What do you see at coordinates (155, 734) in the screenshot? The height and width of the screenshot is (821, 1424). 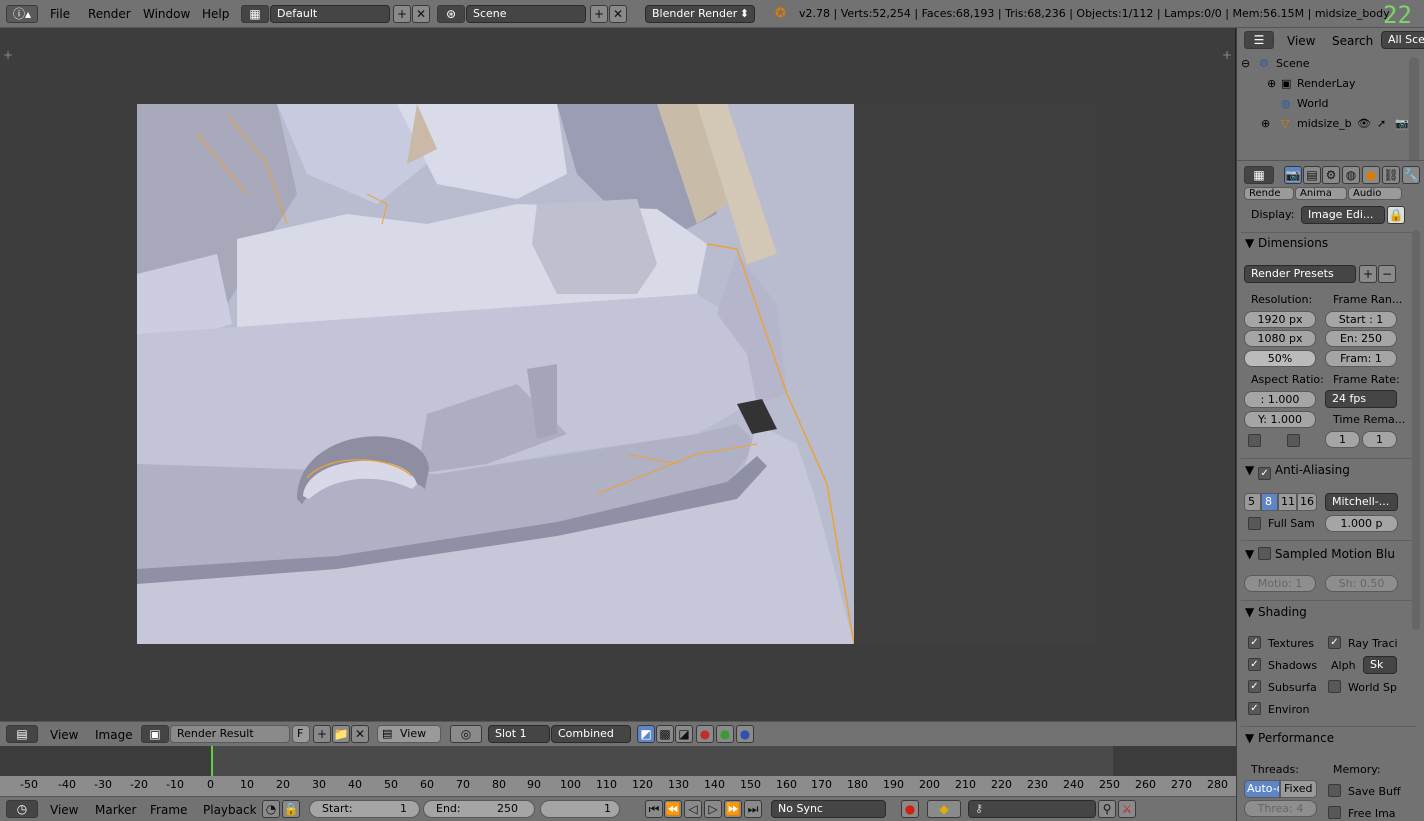 I see `image-browse-icon: ▣` at bounding box center [155, 734].